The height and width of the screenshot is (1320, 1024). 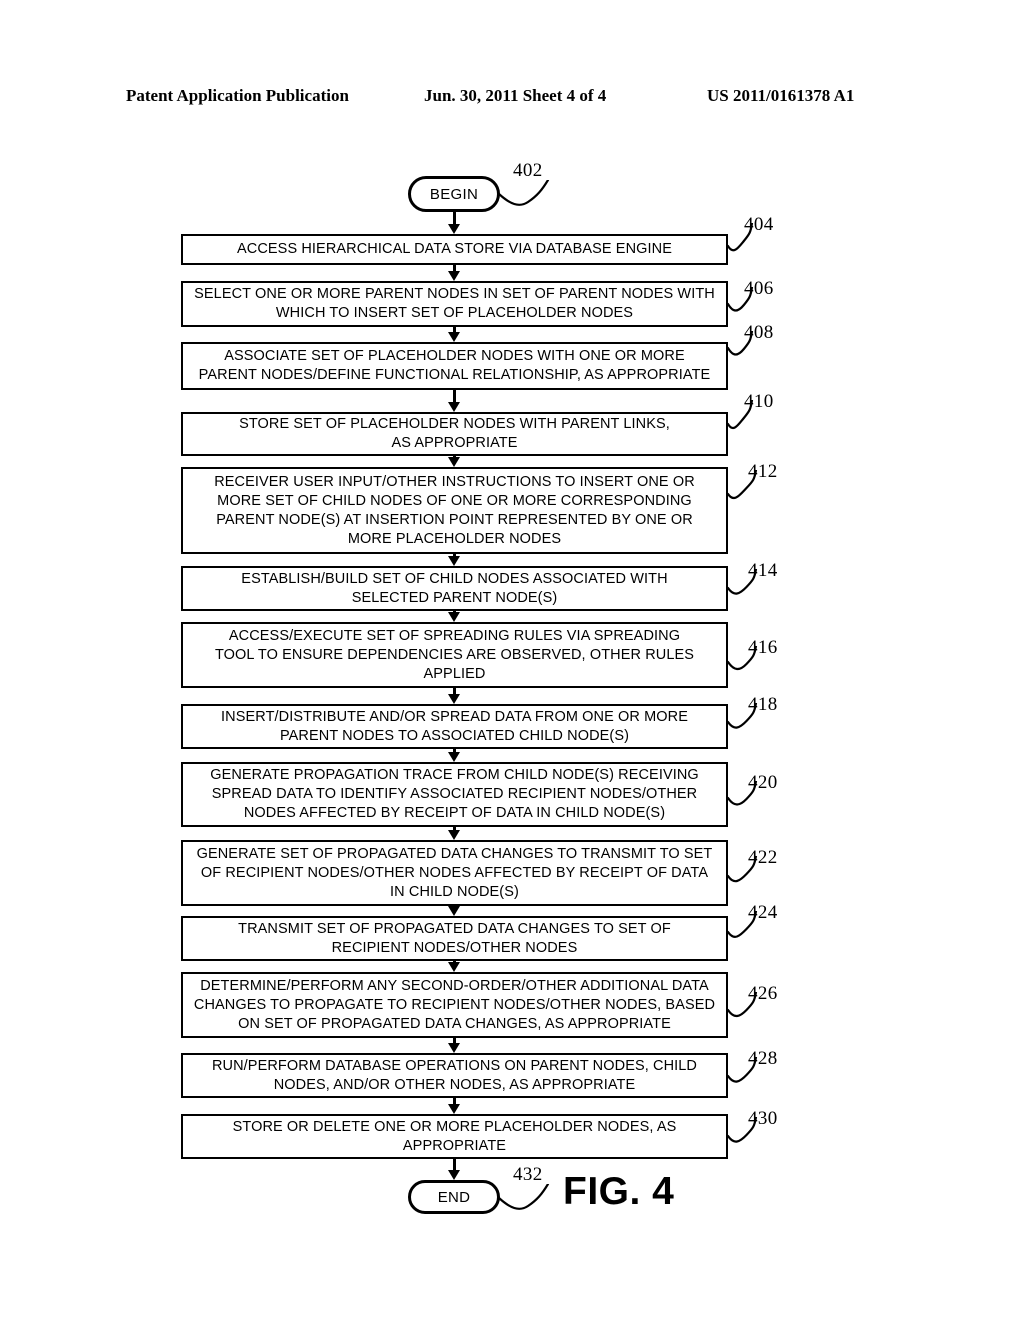 What do you see at coordinates (763, 912) in the screenshot?
I see `ref-numeral-424: 424` at bounding box center [763, 912].